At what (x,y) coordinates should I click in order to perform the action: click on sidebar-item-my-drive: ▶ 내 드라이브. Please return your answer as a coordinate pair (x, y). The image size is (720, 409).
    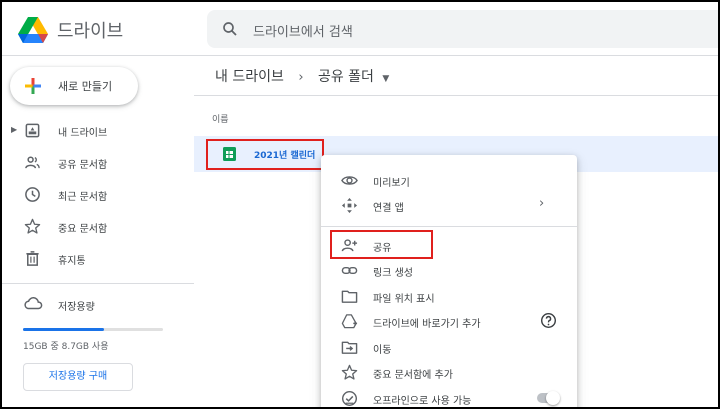
    Looking at the image, I should click on (98, 131).